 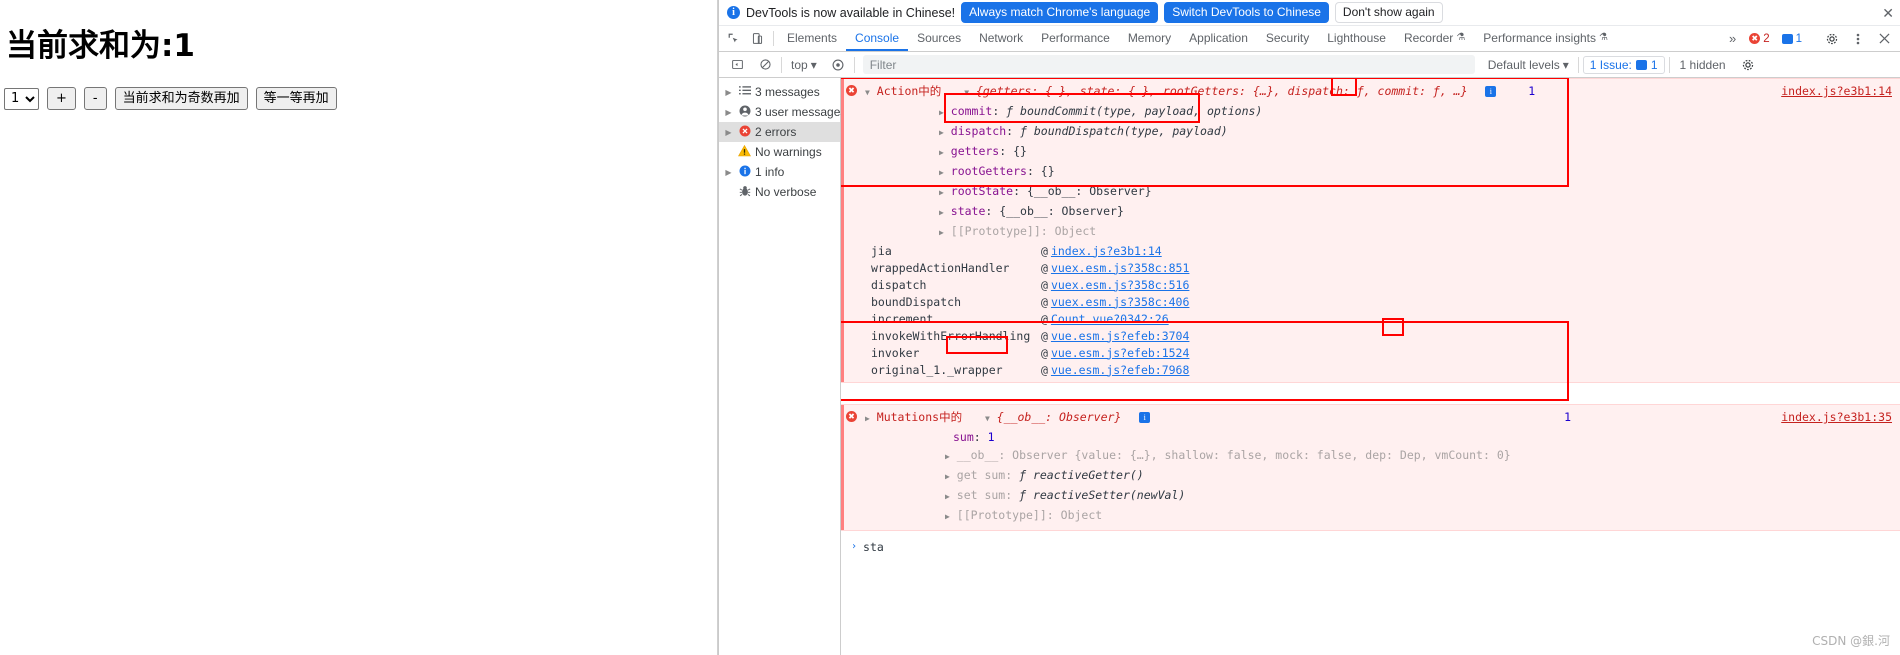 I want to click on stack-source-link: vue.esm.js?efeb:7968, so click(x=1120, y=370).